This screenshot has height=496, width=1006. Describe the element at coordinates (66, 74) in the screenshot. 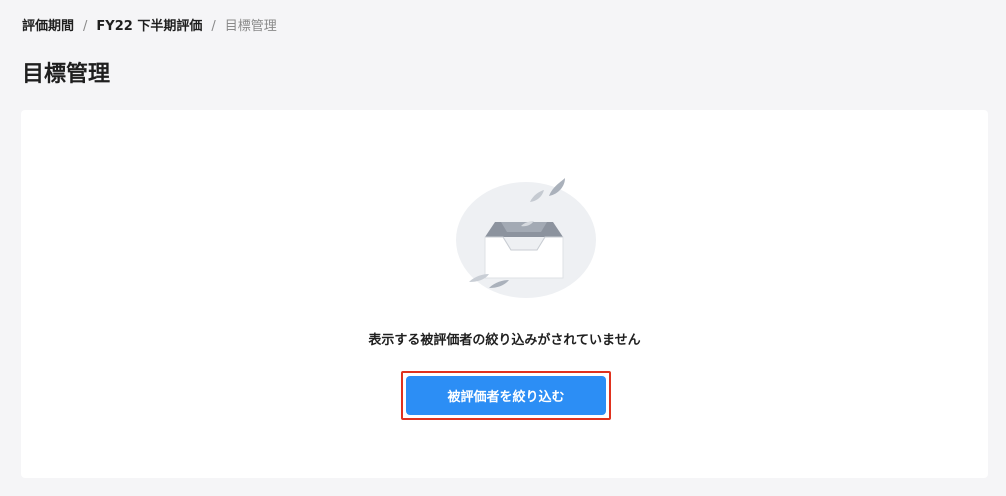

I see `page-title: 目標管理` at that location.